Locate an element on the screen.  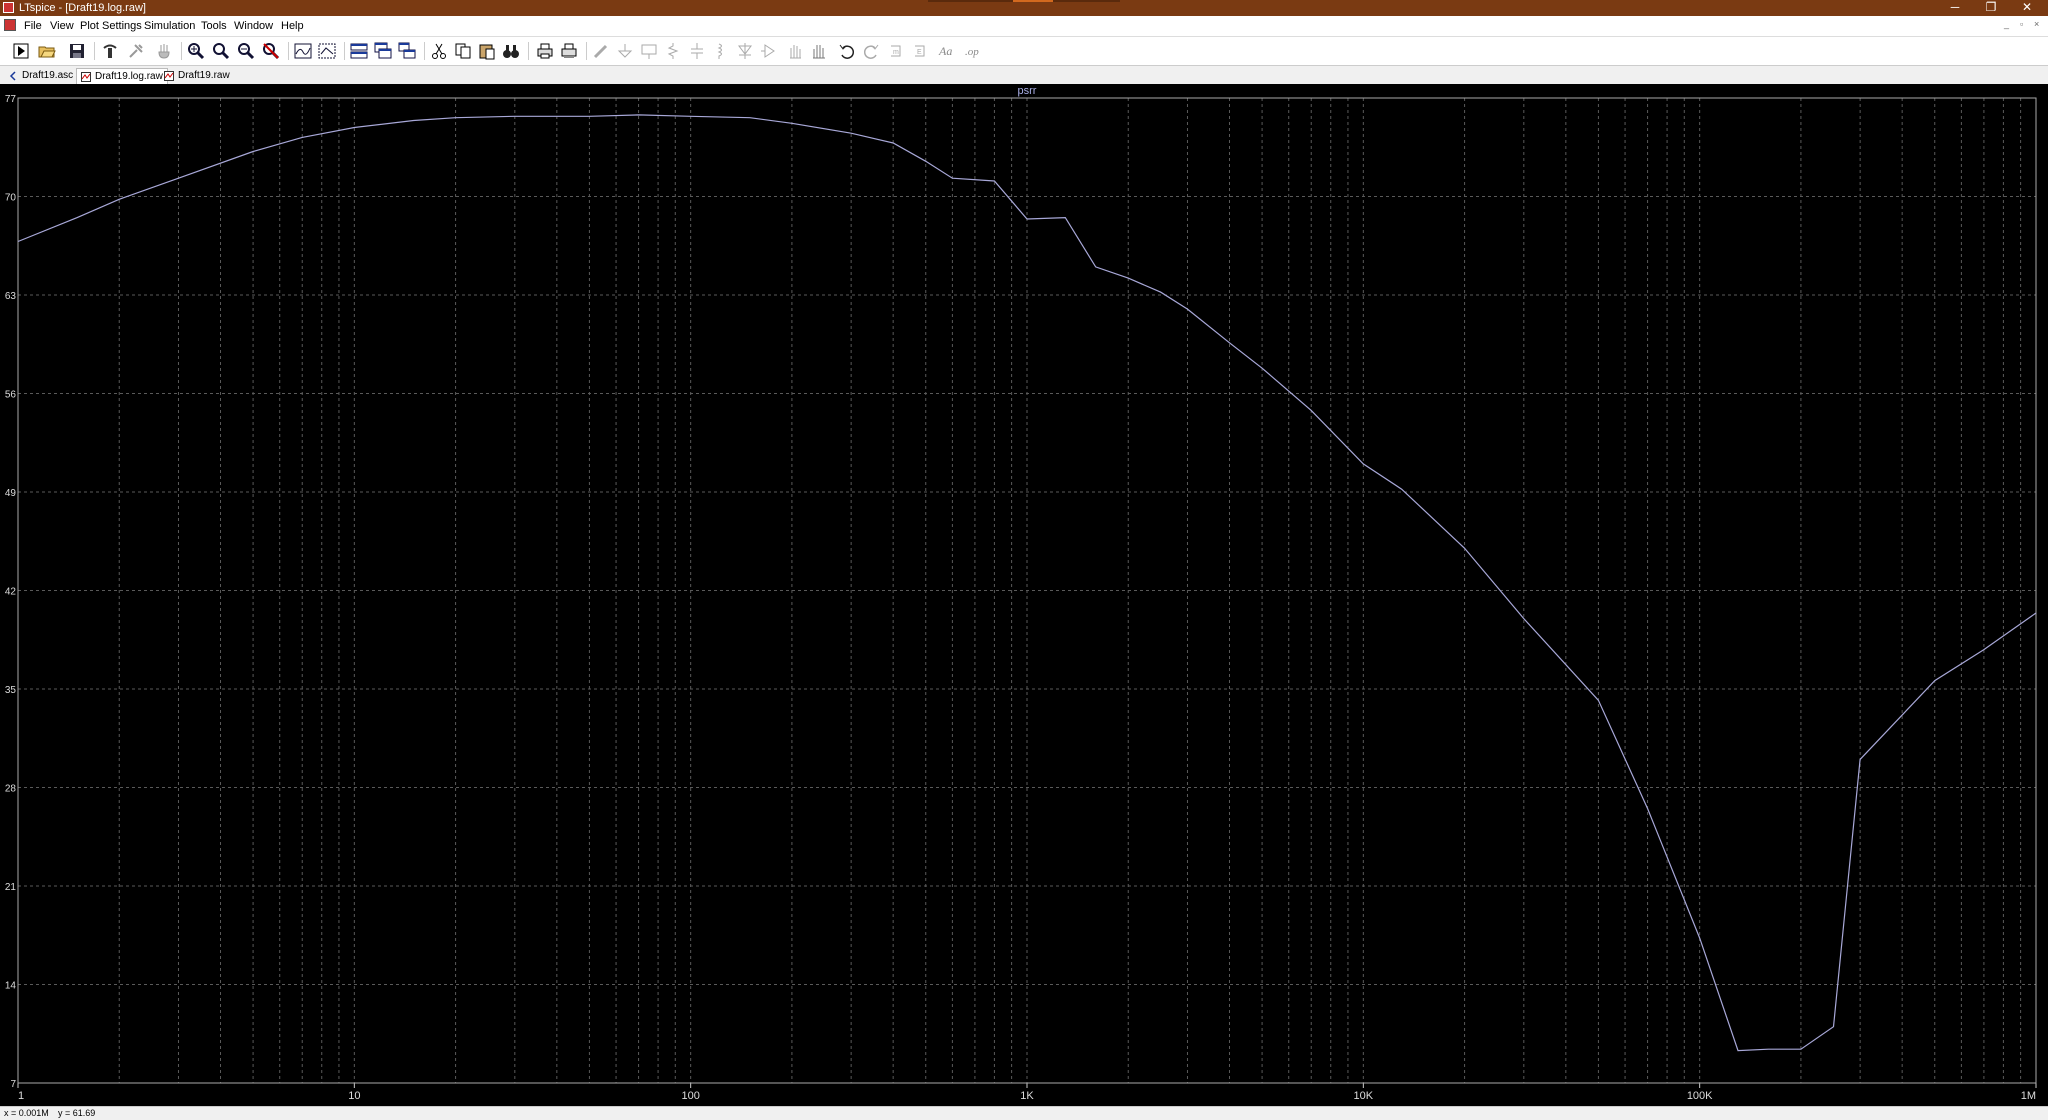
mirror-icon: E is located at coordinates (921, 51).